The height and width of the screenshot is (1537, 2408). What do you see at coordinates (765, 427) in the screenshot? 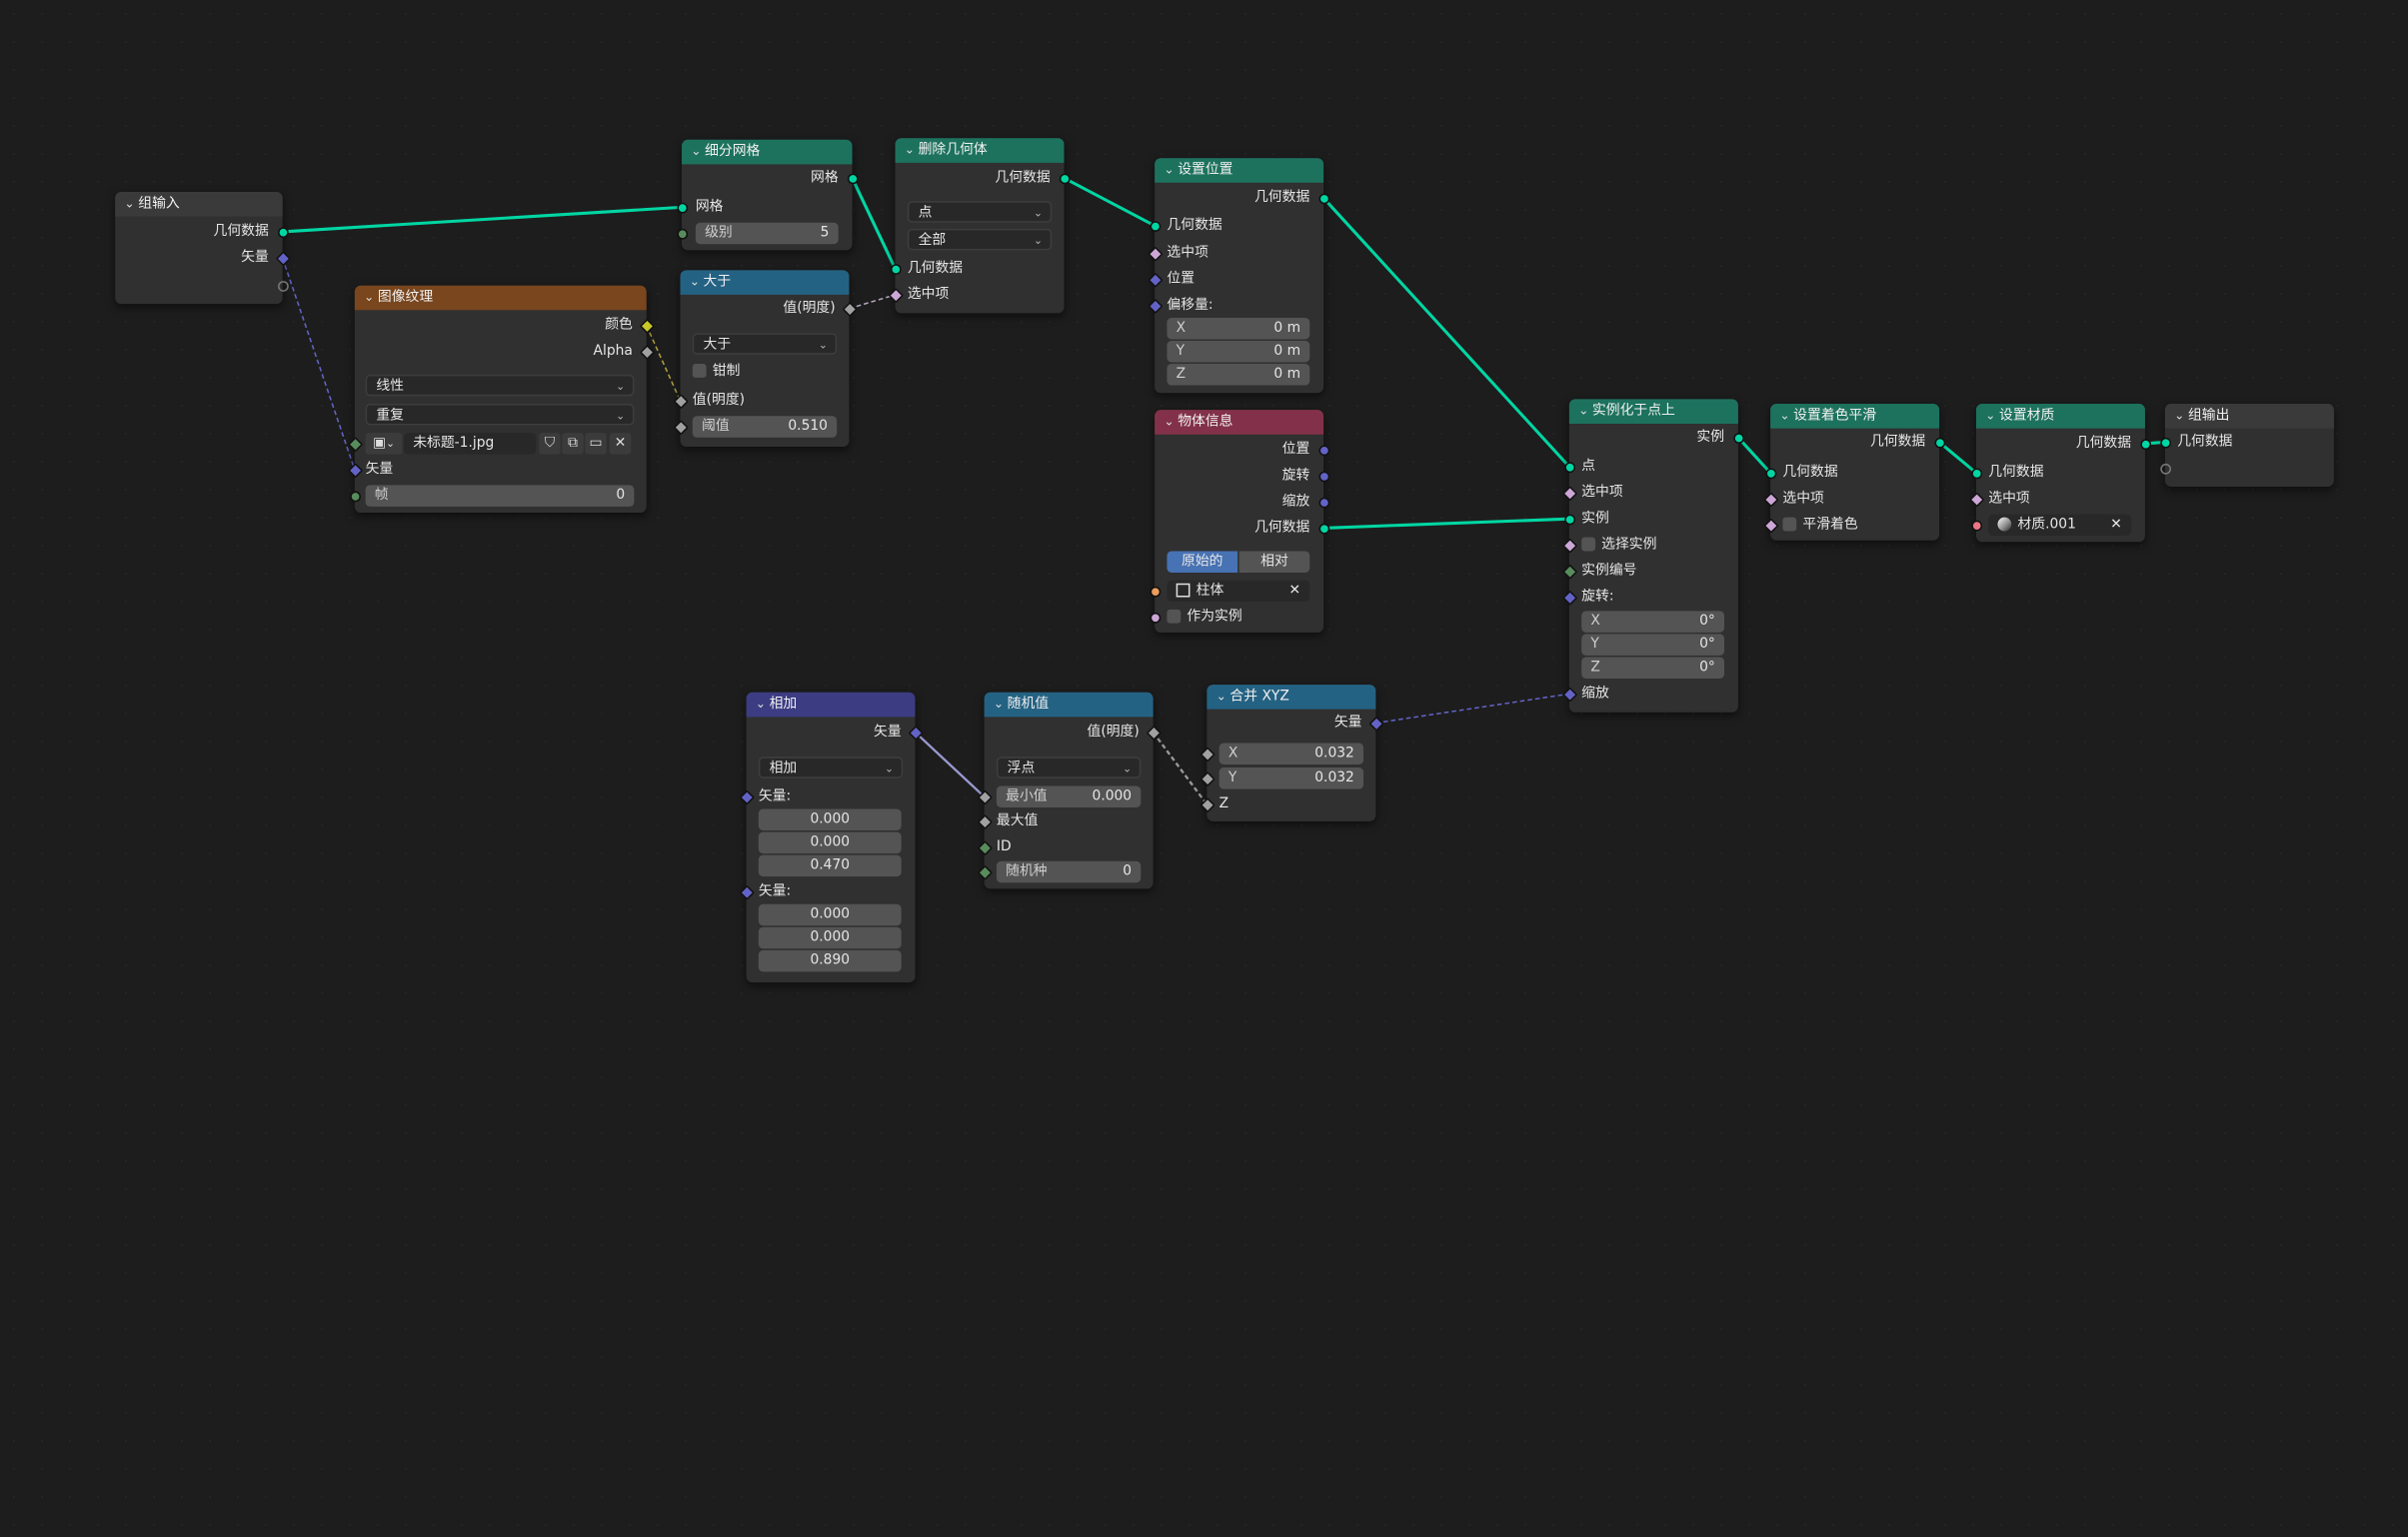
I see `threshold-field: 阈值 0.510` at bounding box center [765, 427].